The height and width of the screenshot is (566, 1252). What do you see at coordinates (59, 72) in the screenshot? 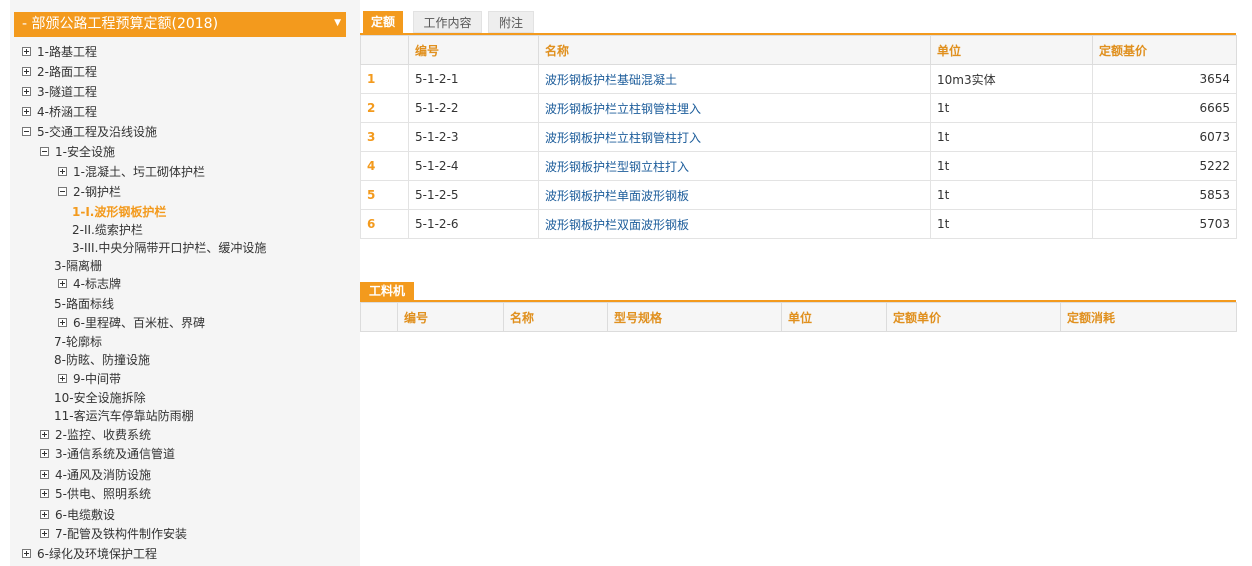
I see `tree-item: 2-路面工程` at bounding box center [59, 72].